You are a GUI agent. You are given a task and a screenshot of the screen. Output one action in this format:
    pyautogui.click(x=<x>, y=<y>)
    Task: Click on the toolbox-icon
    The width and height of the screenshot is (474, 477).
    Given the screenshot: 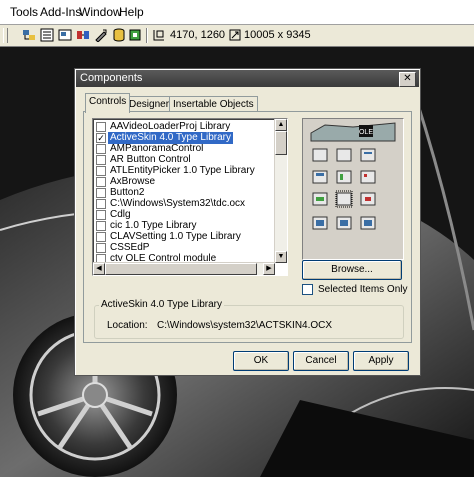 What is the action you would take?
    pyautogui.click(x=101, y=35)
    